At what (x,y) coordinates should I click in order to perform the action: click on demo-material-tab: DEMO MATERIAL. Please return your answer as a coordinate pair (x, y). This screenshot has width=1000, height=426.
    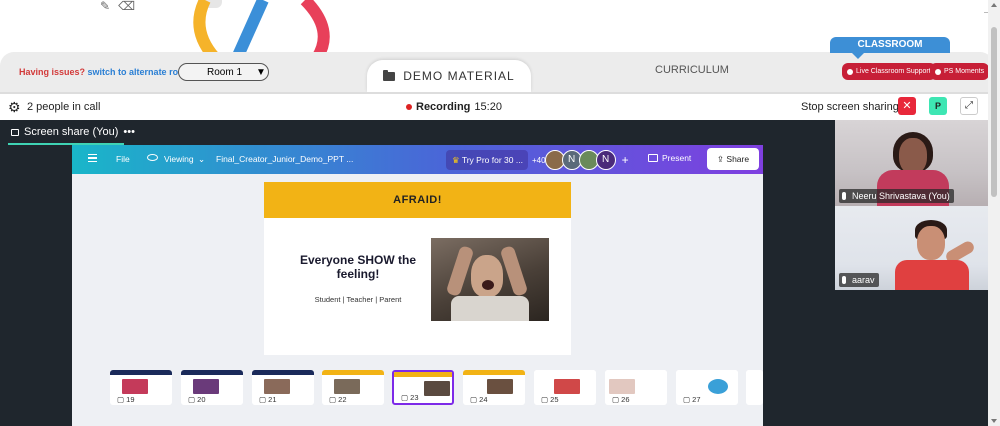
    Looking at the image, I should click on (449, 76).